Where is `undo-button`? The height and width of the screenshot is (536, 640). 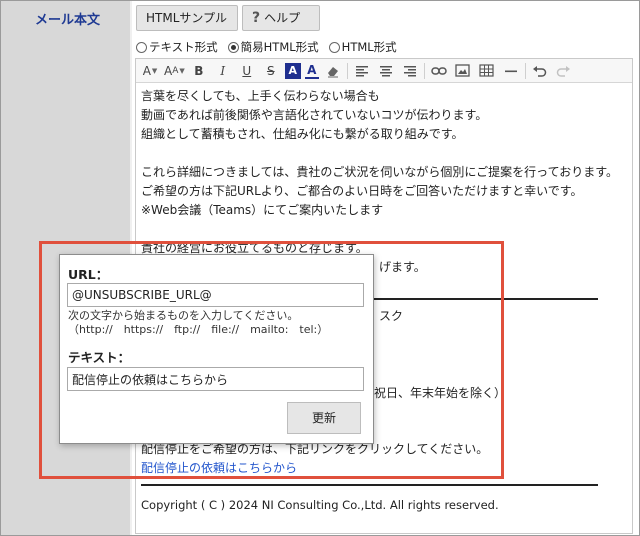
undo-button is located at coordinates (540, 71).